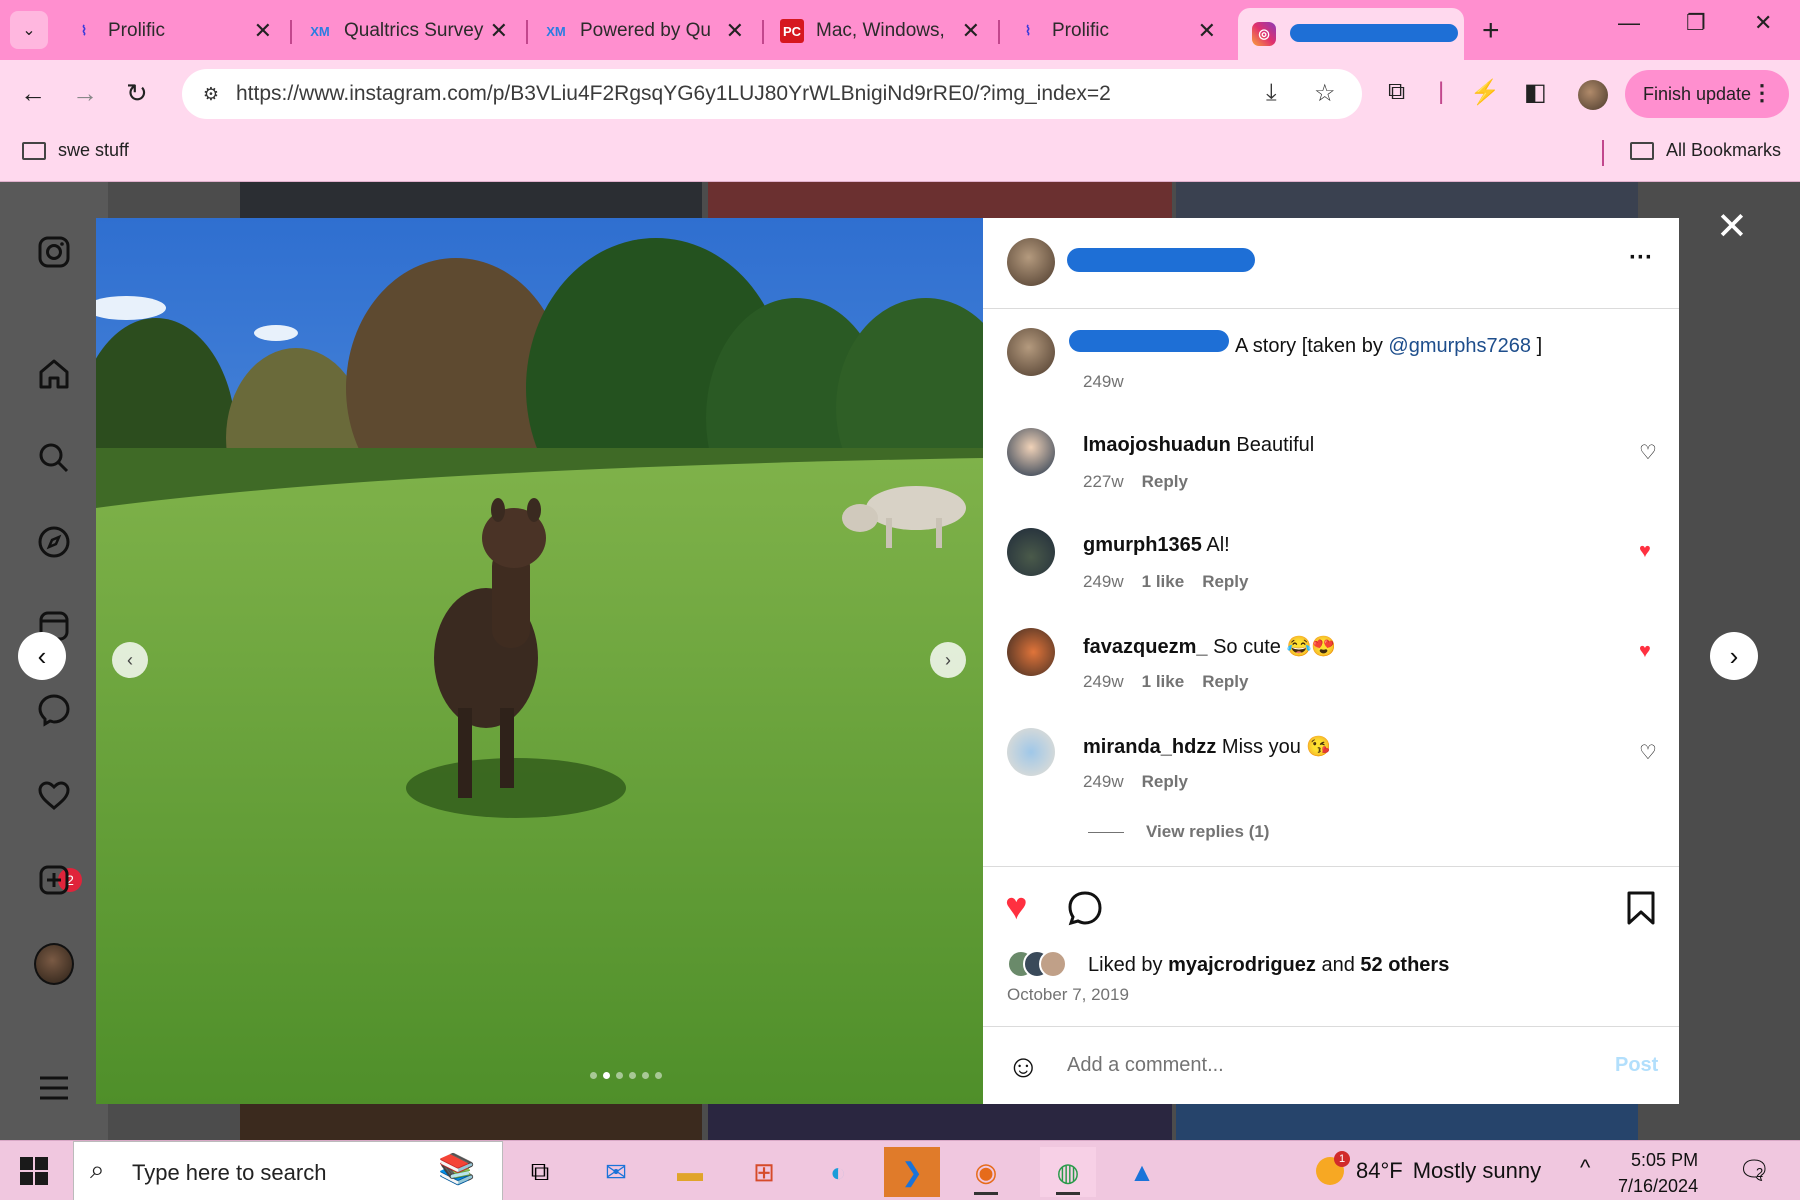 The image size is (1800, 1200). Describe the element at coordinates (881, 31) in the screenshot. I see `tab-pcmag: PC Mac, Windows, ( ✕` at that location.